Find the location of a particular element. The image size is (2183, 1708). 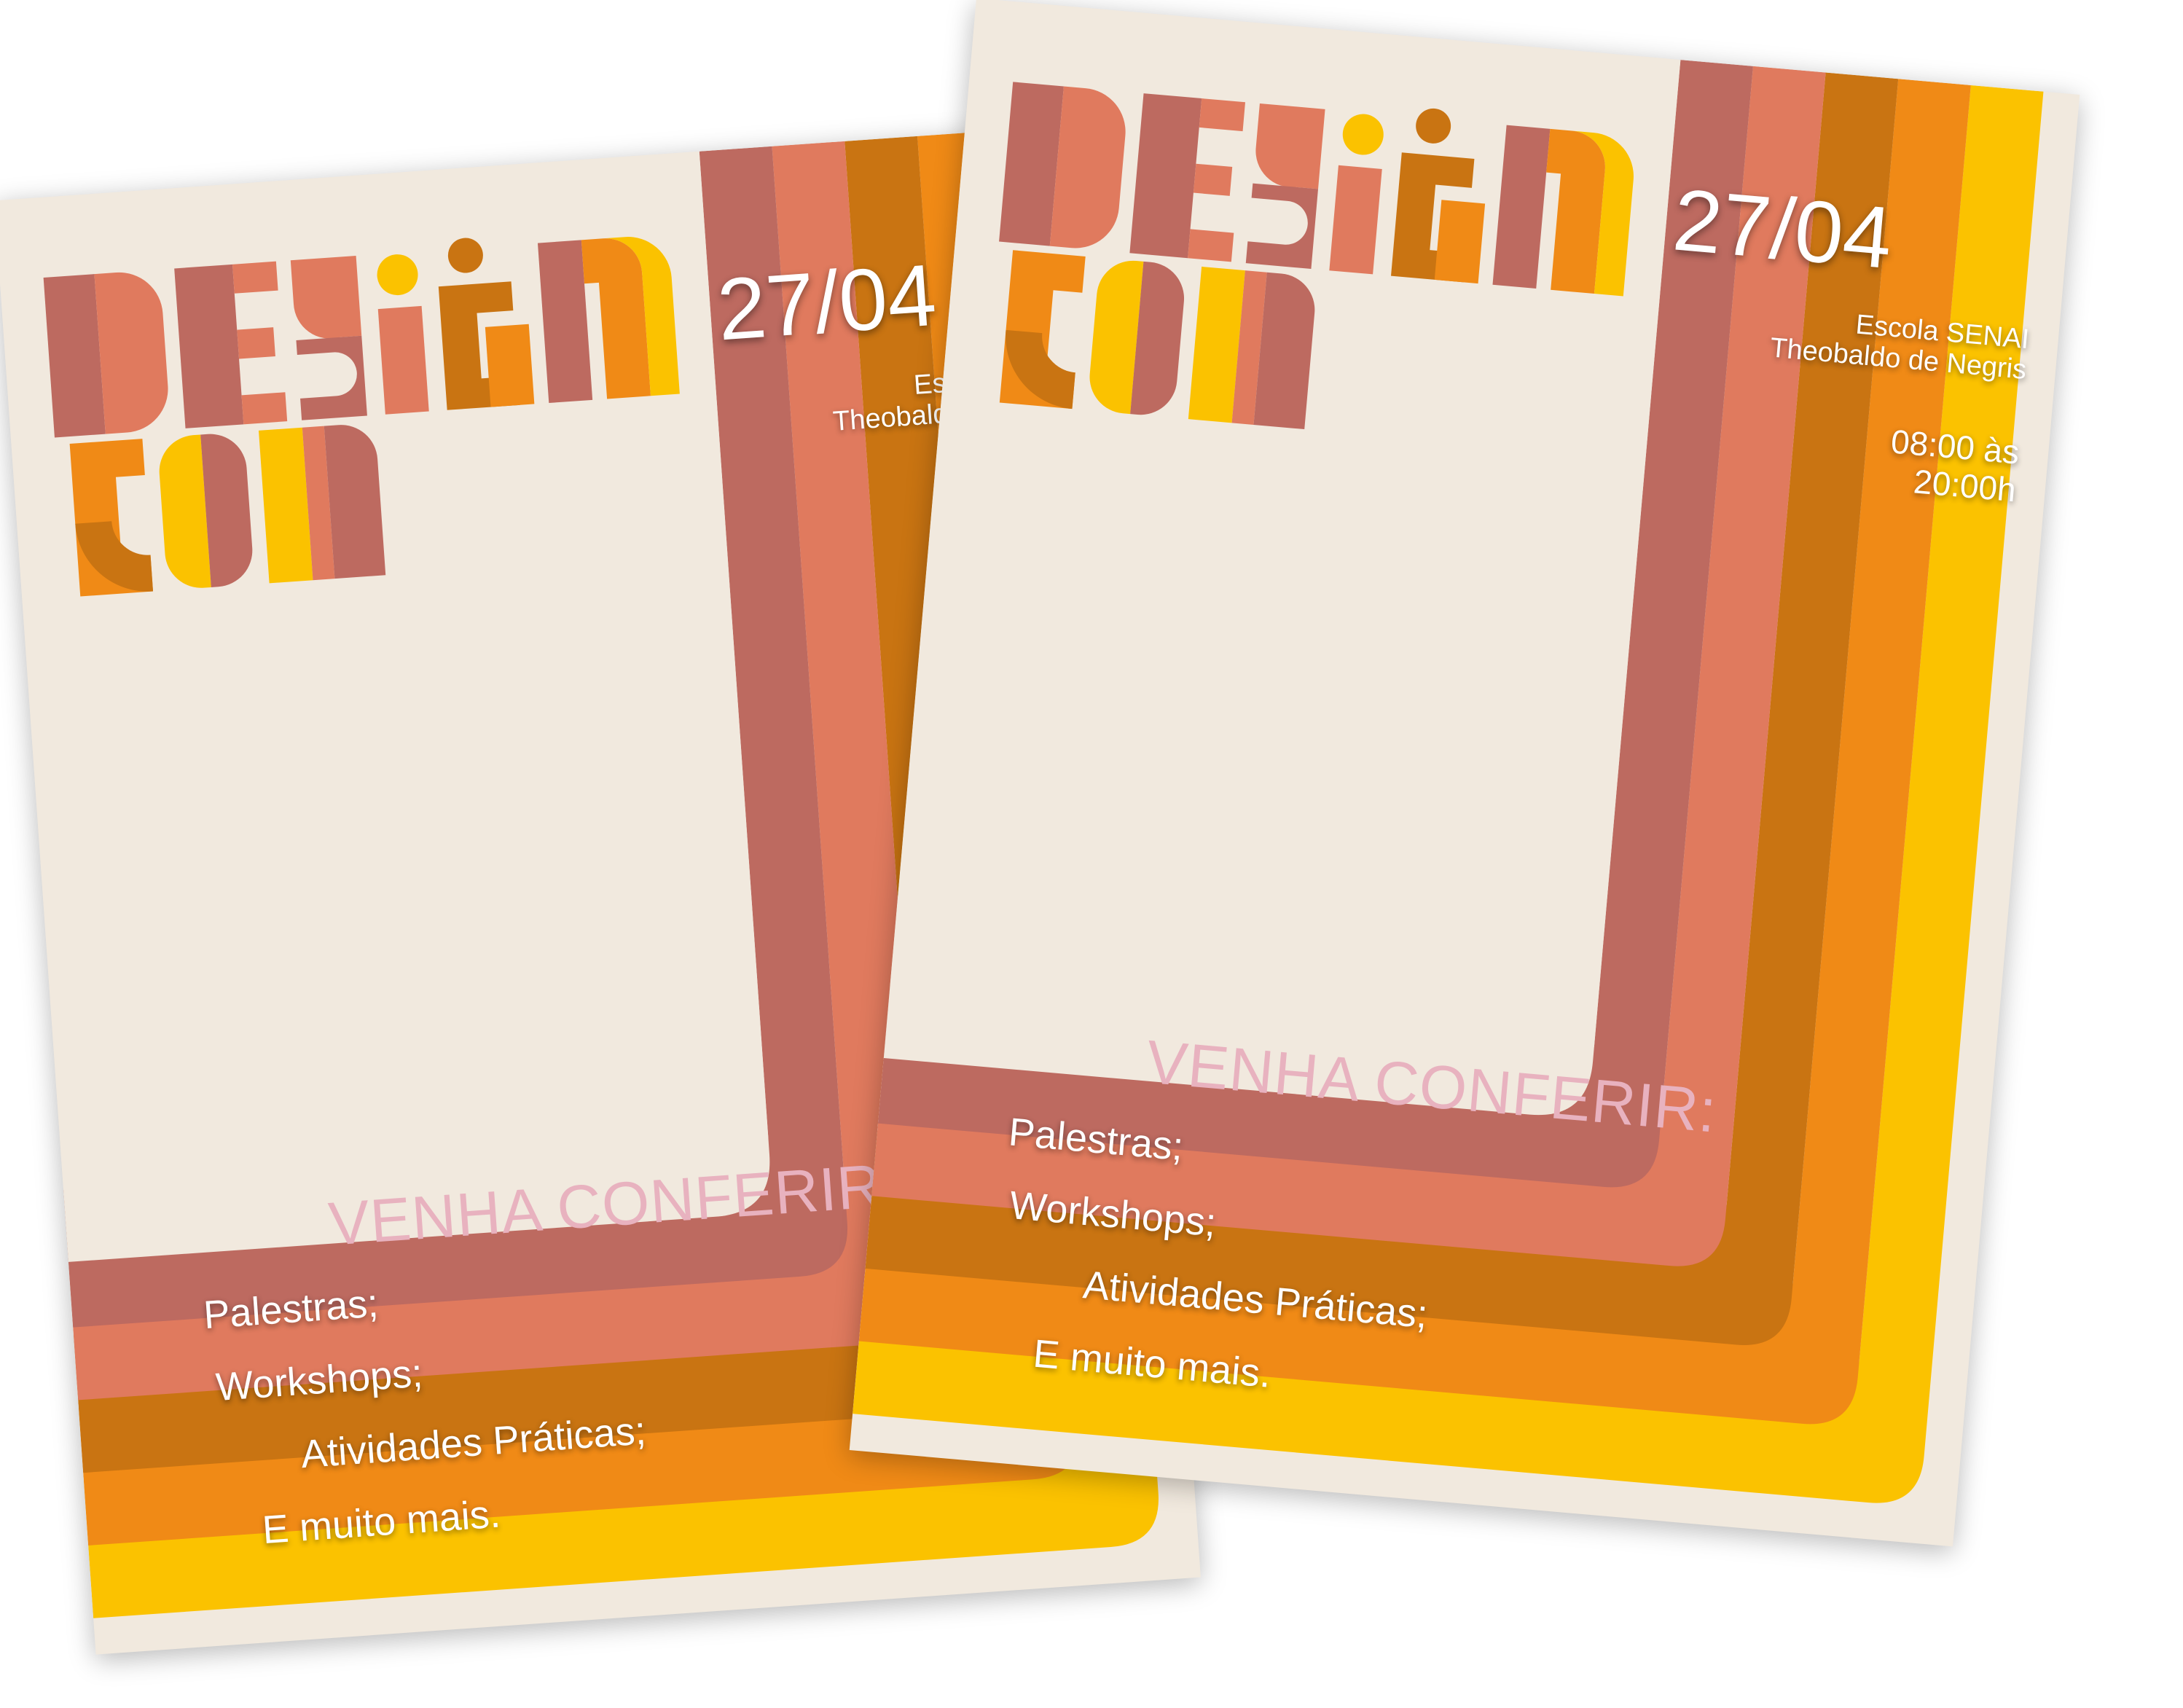

event-date: 27/04 is located at coordinates (827, 302).